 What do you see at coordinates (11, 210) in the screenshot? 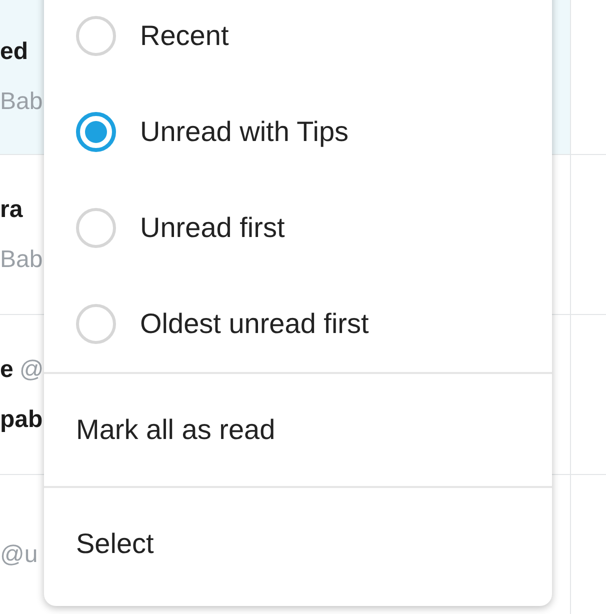
I see `sender-name: ra` at bounding box center [11, 210].